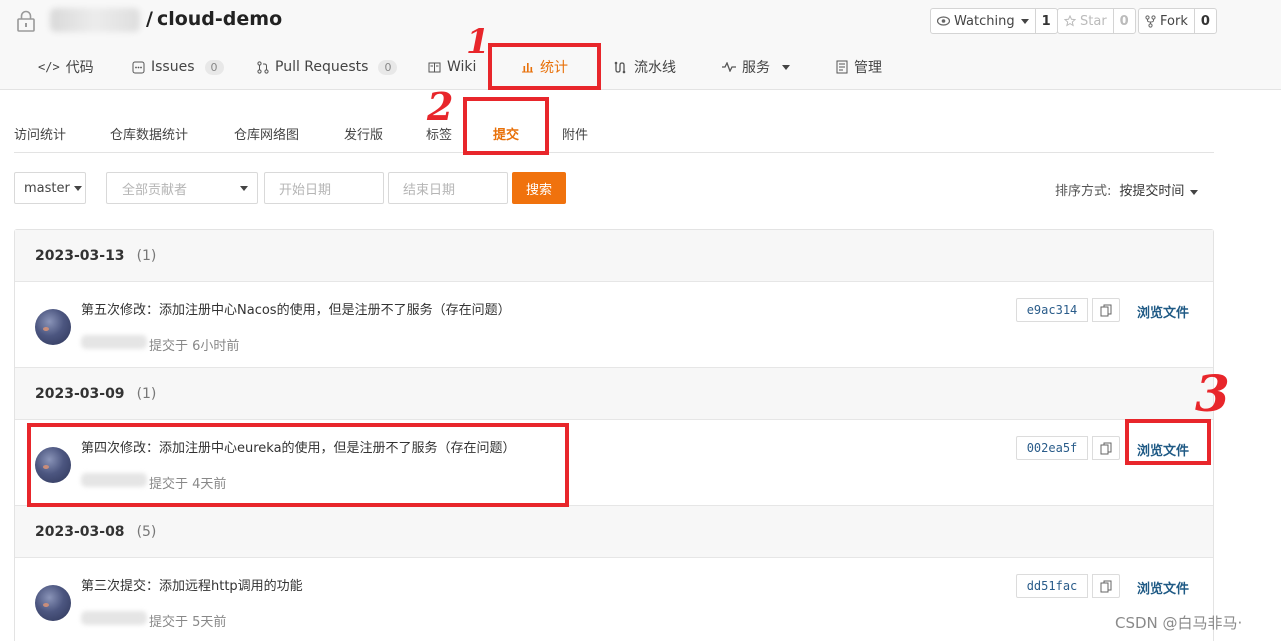 The image size is (1281, 641). Describe the element at coordinates (192, 584) in the screenshot. I see `commit-message: 第三次提交：添加远程http调用的功能` at that location.